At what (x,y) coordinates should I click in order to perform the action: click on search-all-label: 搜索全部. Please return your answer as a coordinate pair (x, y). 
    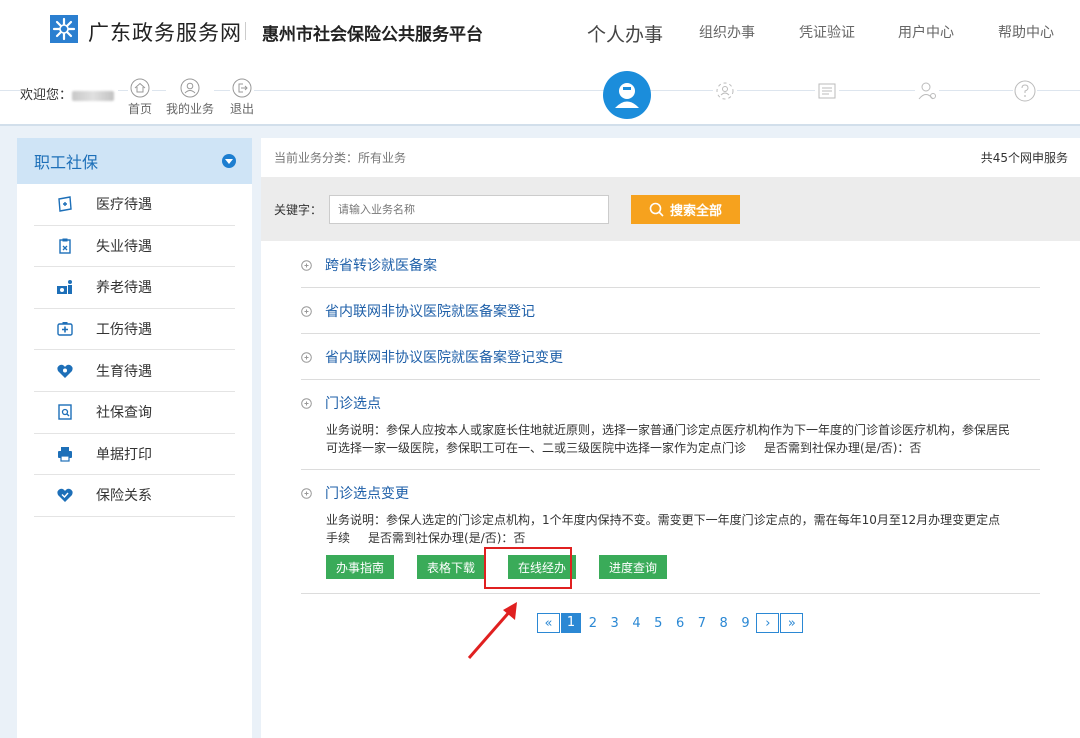
    Looking at the image, I should click on (695, 211).